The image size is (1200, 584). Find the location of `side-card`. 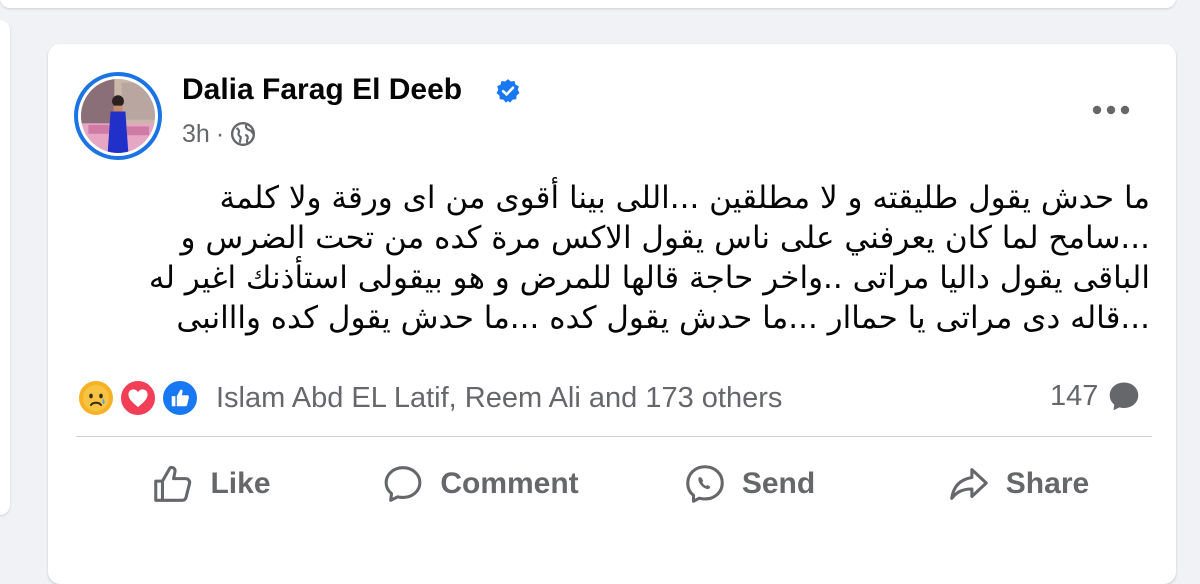

side-card is located at coordinates (5, 267).